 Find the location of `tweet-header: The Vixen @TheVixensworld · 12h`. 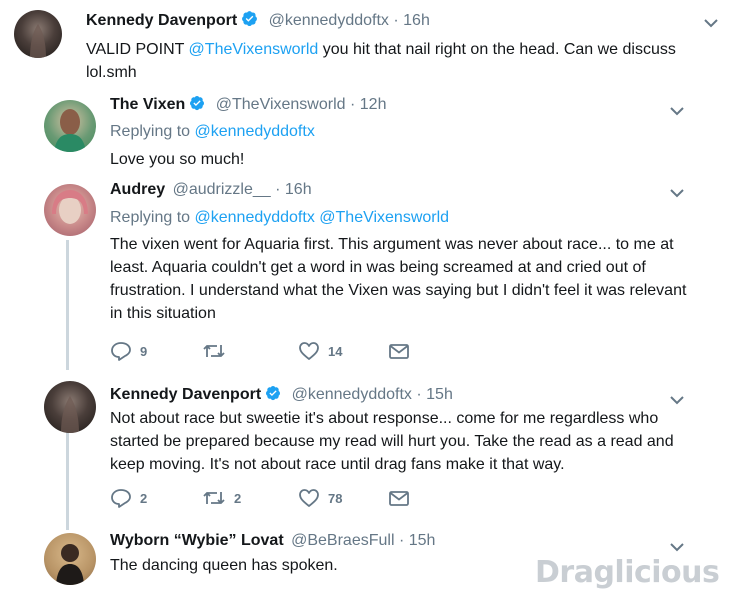

tweet-header: The Vixen @TheVixensworld · 12h is located at coordinates (248, 105).